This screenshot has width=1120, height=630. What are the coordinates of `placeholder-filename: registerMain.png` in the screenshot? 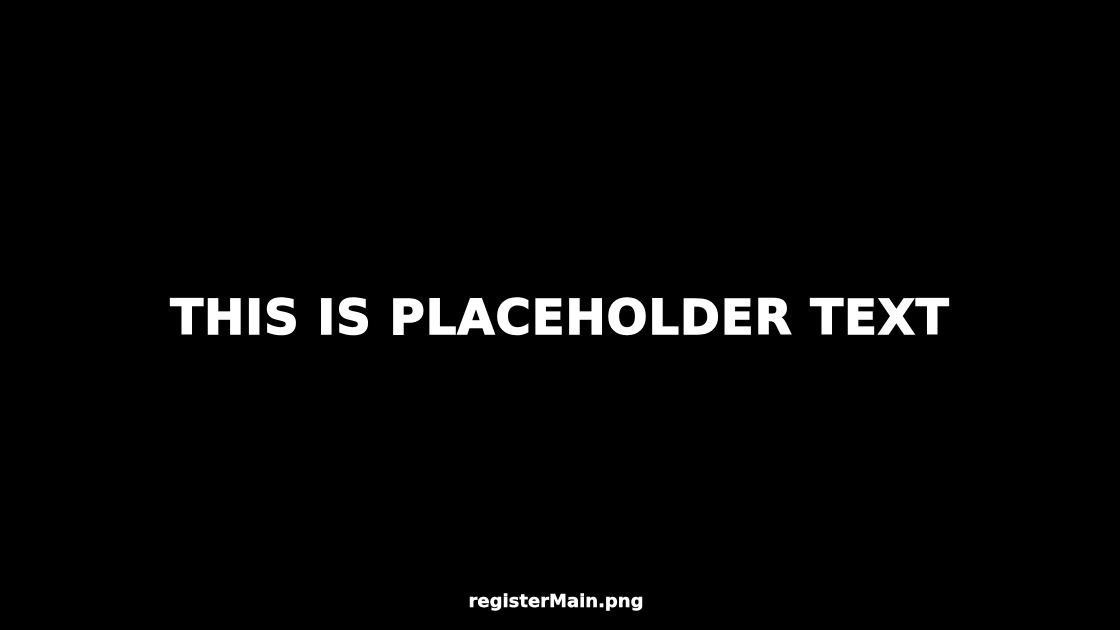 It's located at (556, 601).